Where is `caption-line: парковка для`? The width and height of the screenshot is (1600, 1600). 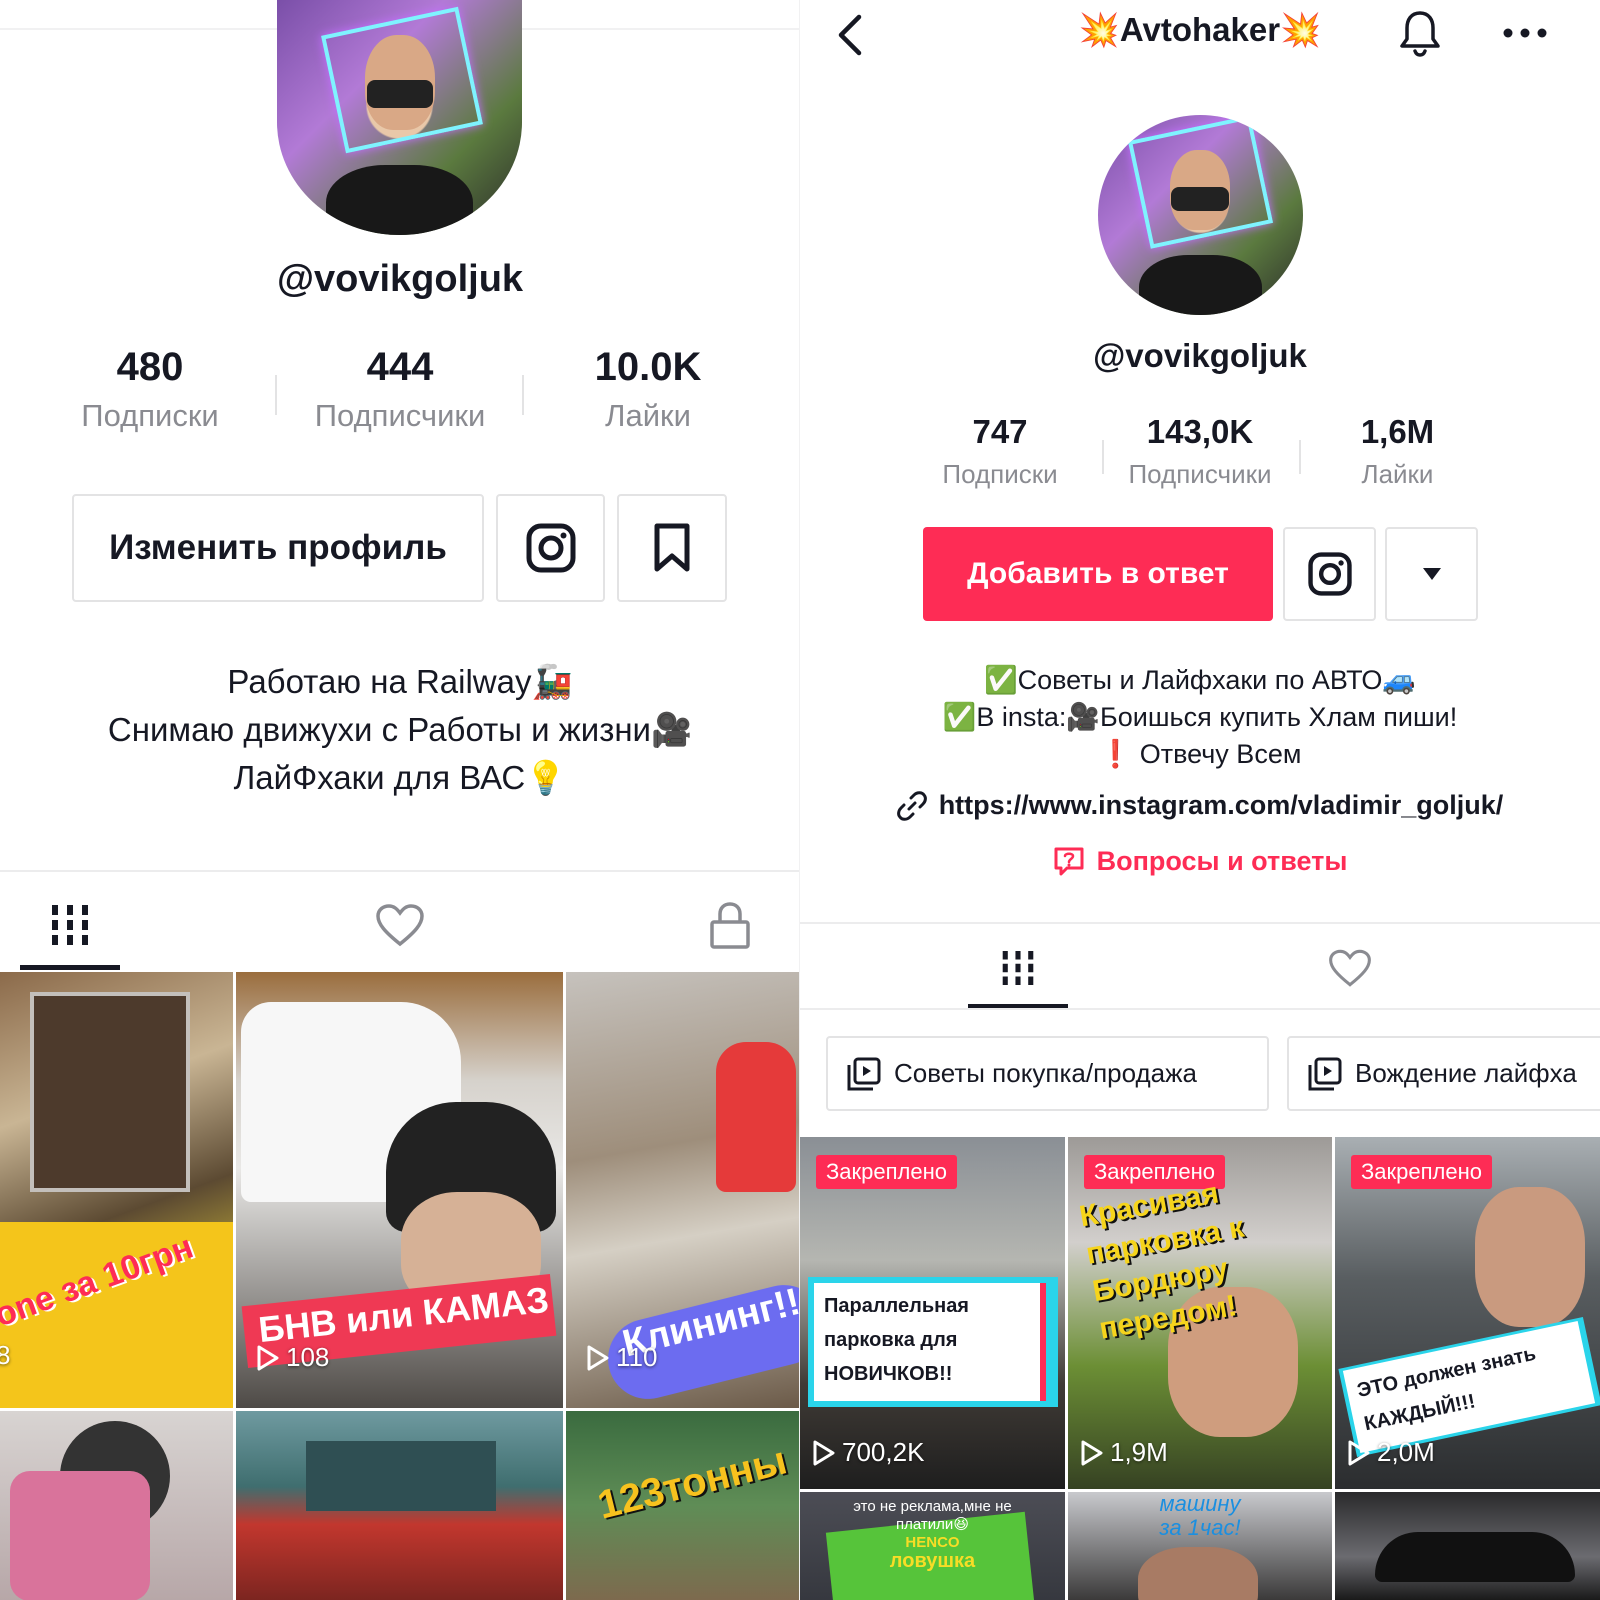
caption-line: парковка для is located at coordinates (891, 1340).